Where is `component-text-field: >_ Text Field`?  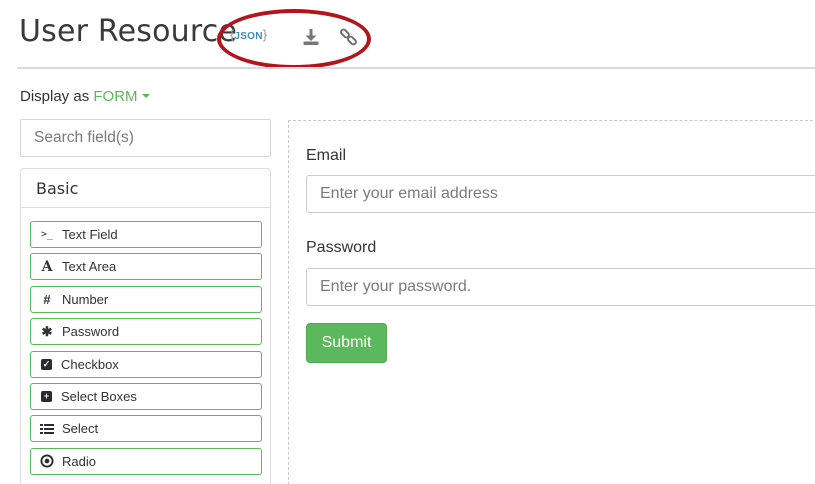 component-text-field: >_ Text Field is located at coordinates (146, 234).